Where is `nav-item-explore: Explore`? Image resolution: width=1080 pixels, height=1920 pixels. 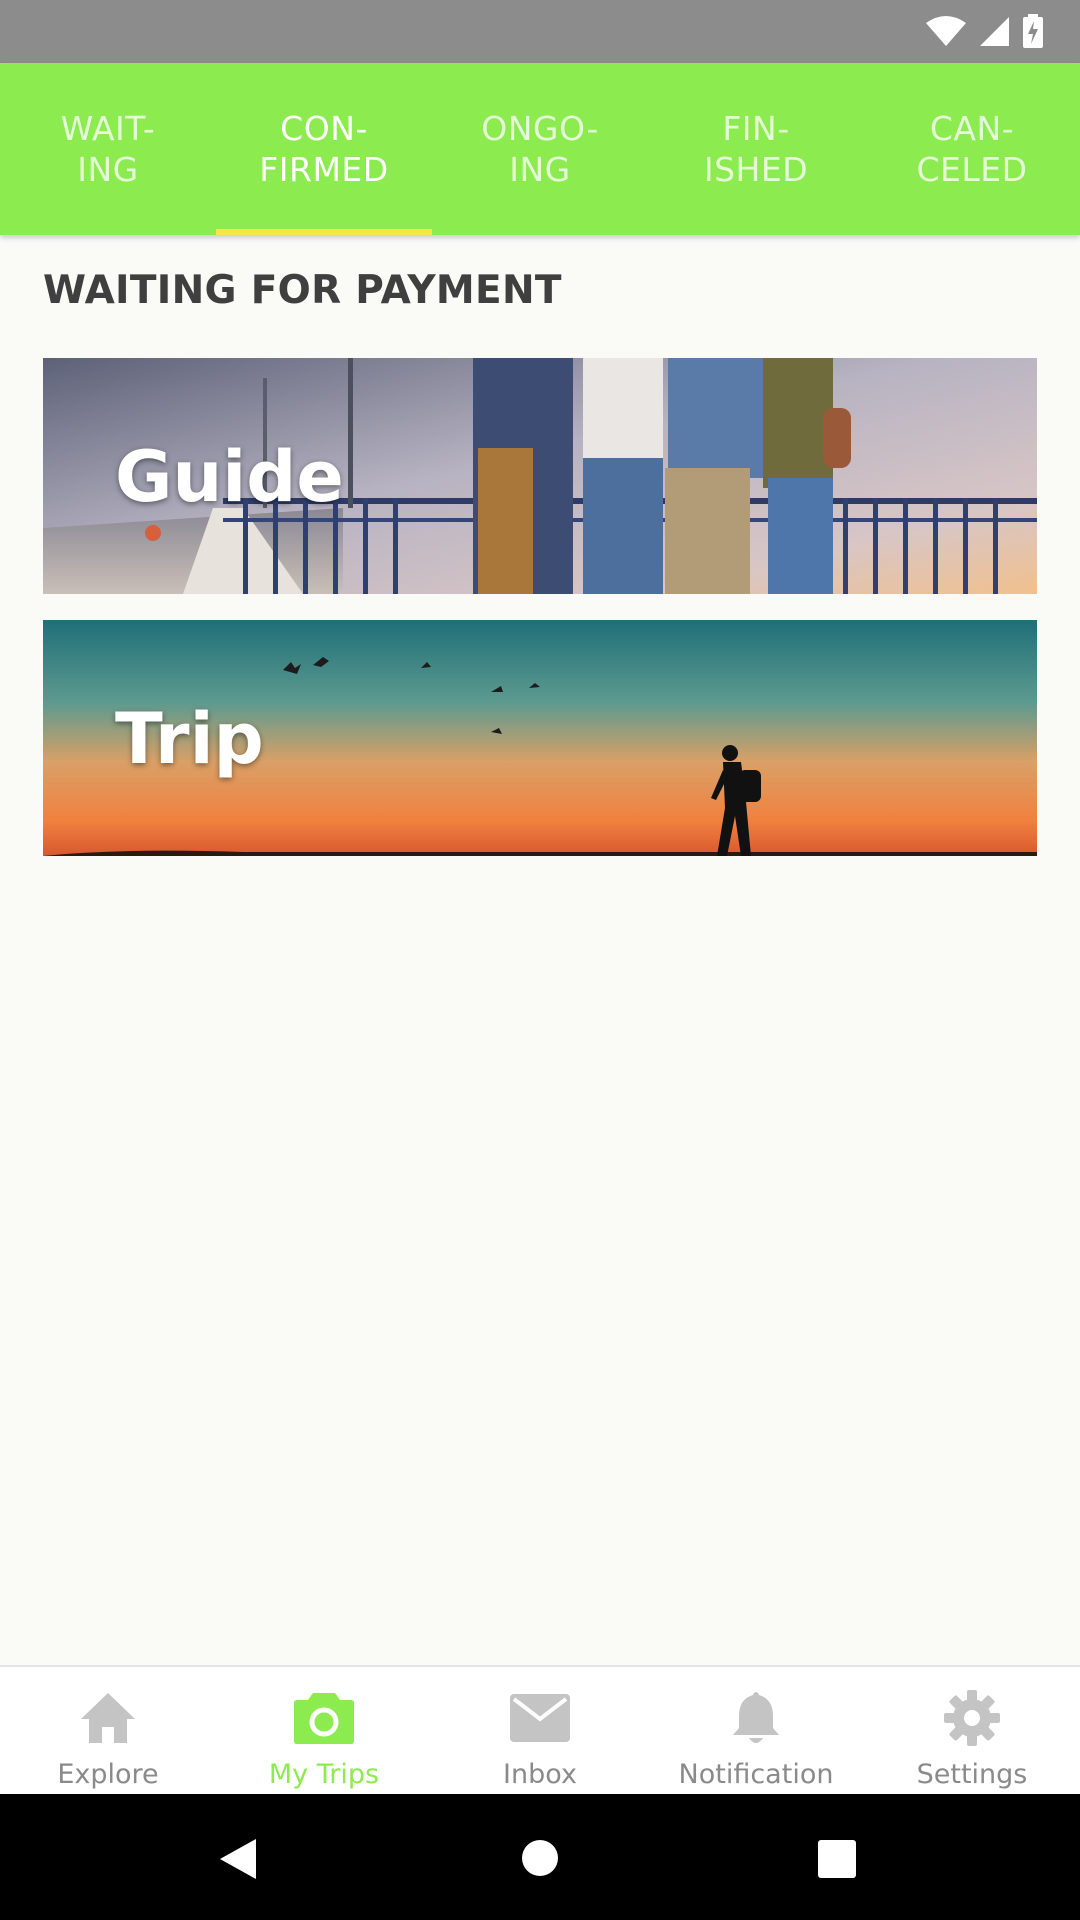
nav-item-explore: Explore is located at coordinates (108, 1730).